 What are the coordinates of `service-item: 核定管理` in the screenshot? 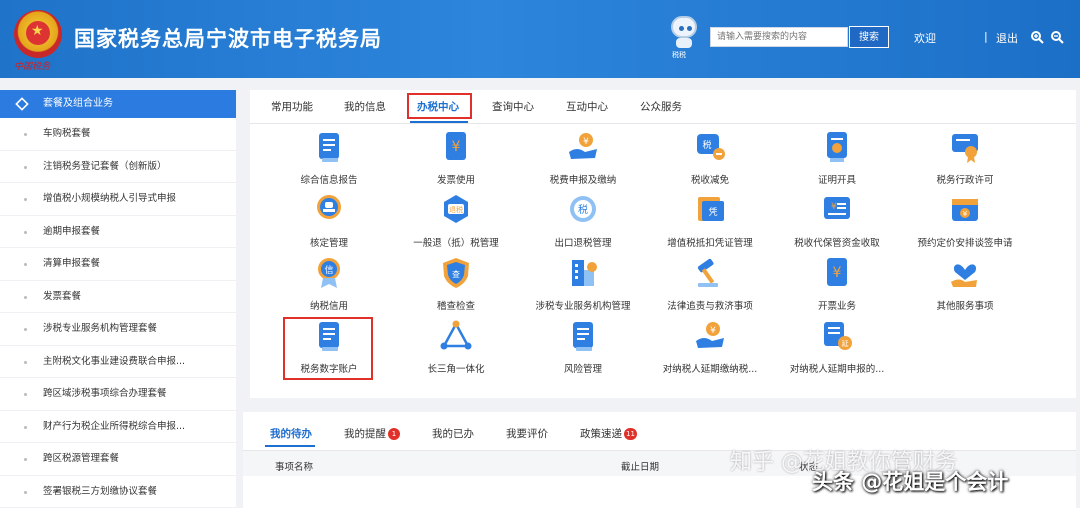 It's located at (329, 223).